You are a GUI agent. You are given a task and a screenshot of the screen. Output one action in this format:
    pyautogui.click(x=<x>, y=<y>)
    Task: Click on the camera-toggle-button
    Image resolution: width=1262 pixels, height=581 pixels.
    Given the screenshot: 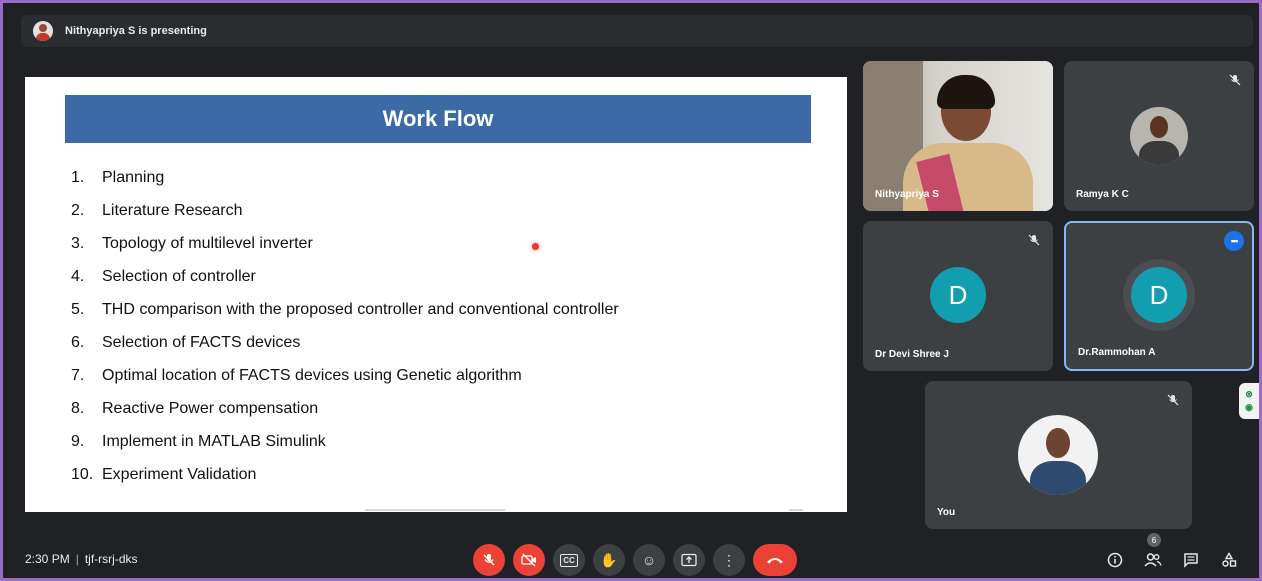 What is the action you would take?
    pyautogui.click(x=529, y=560)
    